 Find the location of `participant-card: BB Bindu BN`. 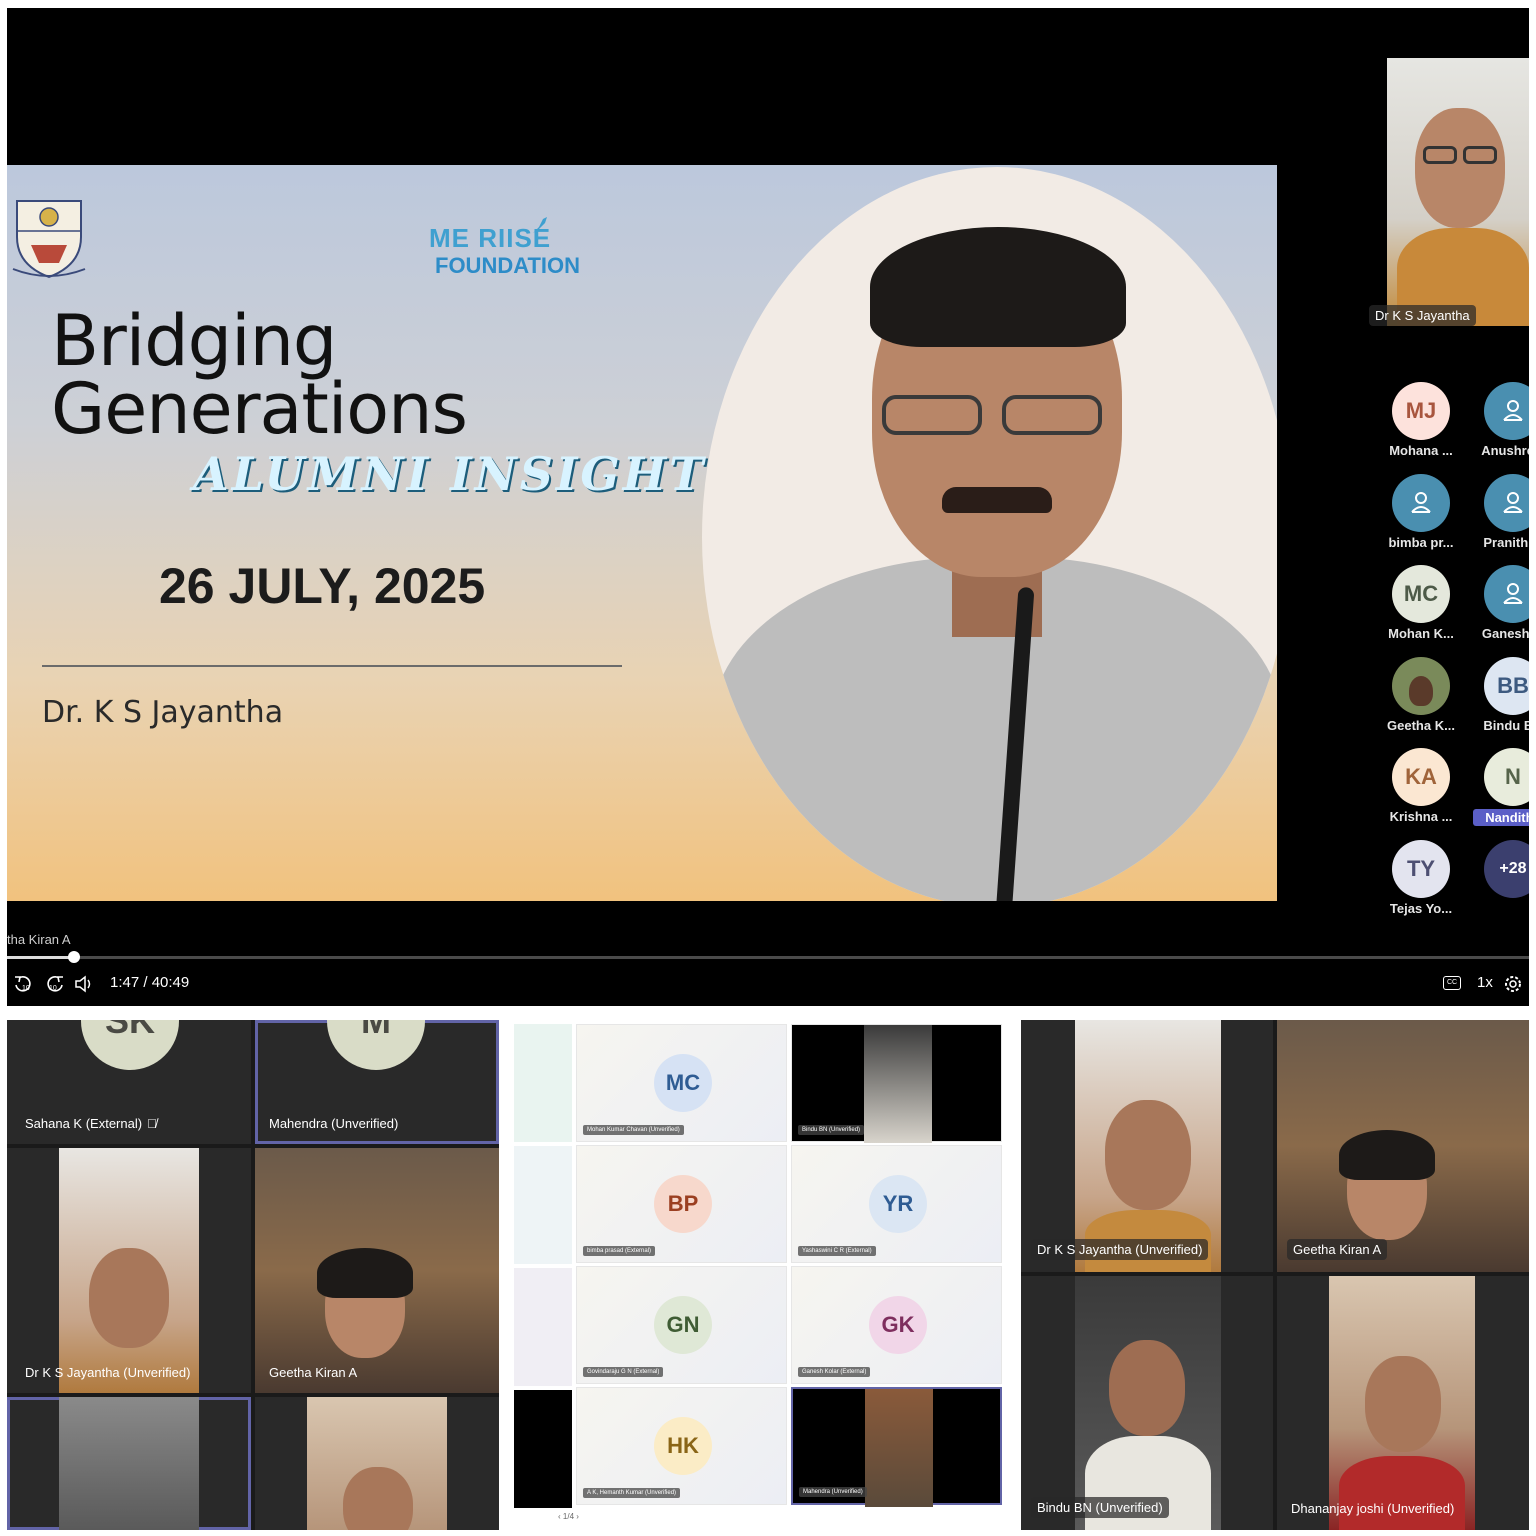

participant-card: BB Bindu BN is located at coordinates (1501, 694).